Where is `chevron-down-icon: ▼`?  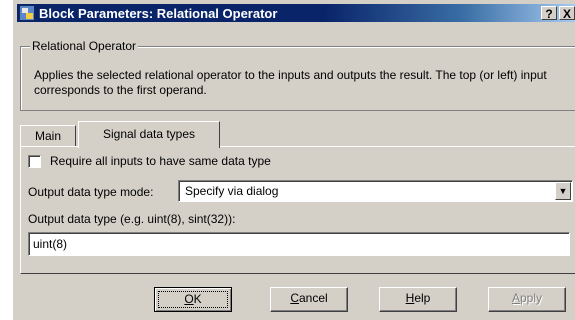 chevron-down-icon: ▼ is located at coordinates (563, 191).